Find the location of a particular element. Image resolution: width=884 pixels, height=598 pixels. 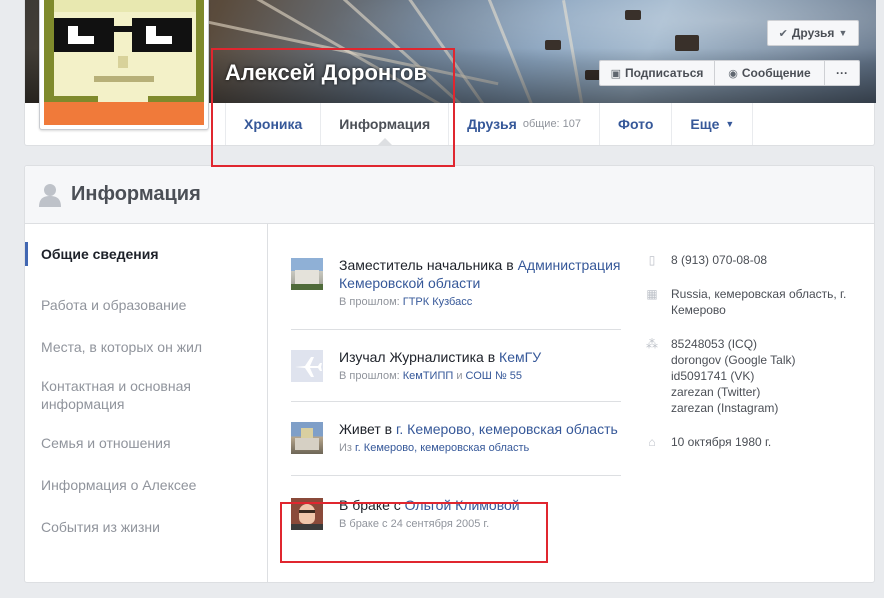

education-past-link-1: КемТИПП is located at coordinates (428, 376).